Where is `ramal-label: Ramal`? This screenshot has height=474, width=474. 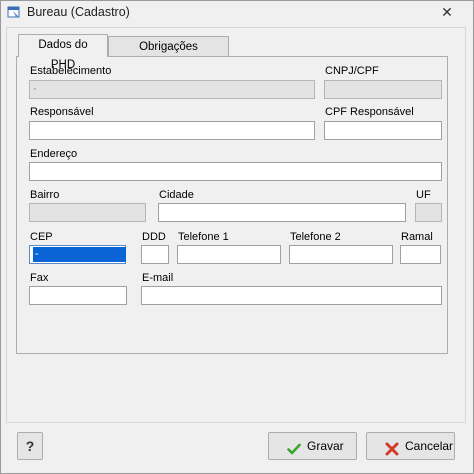 ramal-label: Ramal is located at coordinates (417, 237).